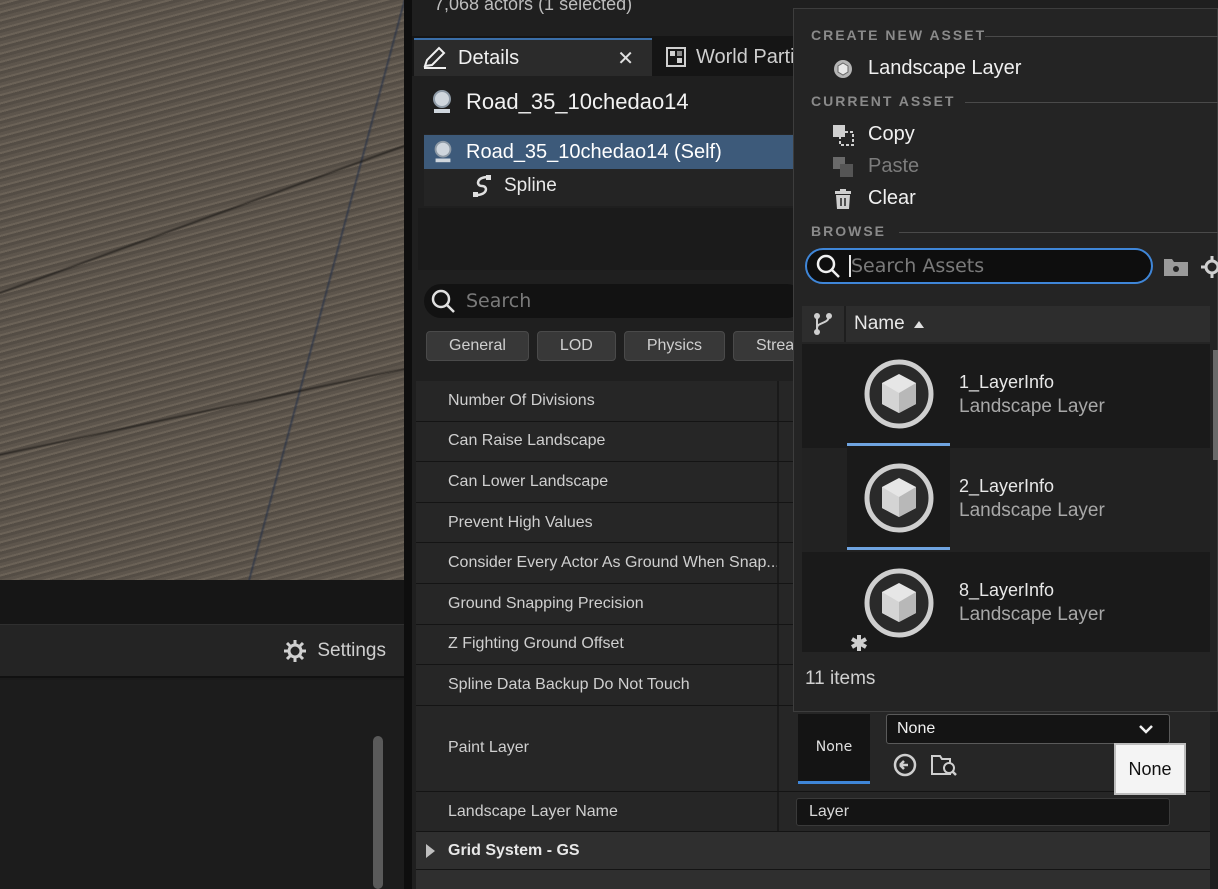 Image resolution: width=1218 pixels, height=889 pixels. What do you see at coordinates (874, 198) in the screenshot?
I see `clear-item: Clear` at bounding box center [874, 198].